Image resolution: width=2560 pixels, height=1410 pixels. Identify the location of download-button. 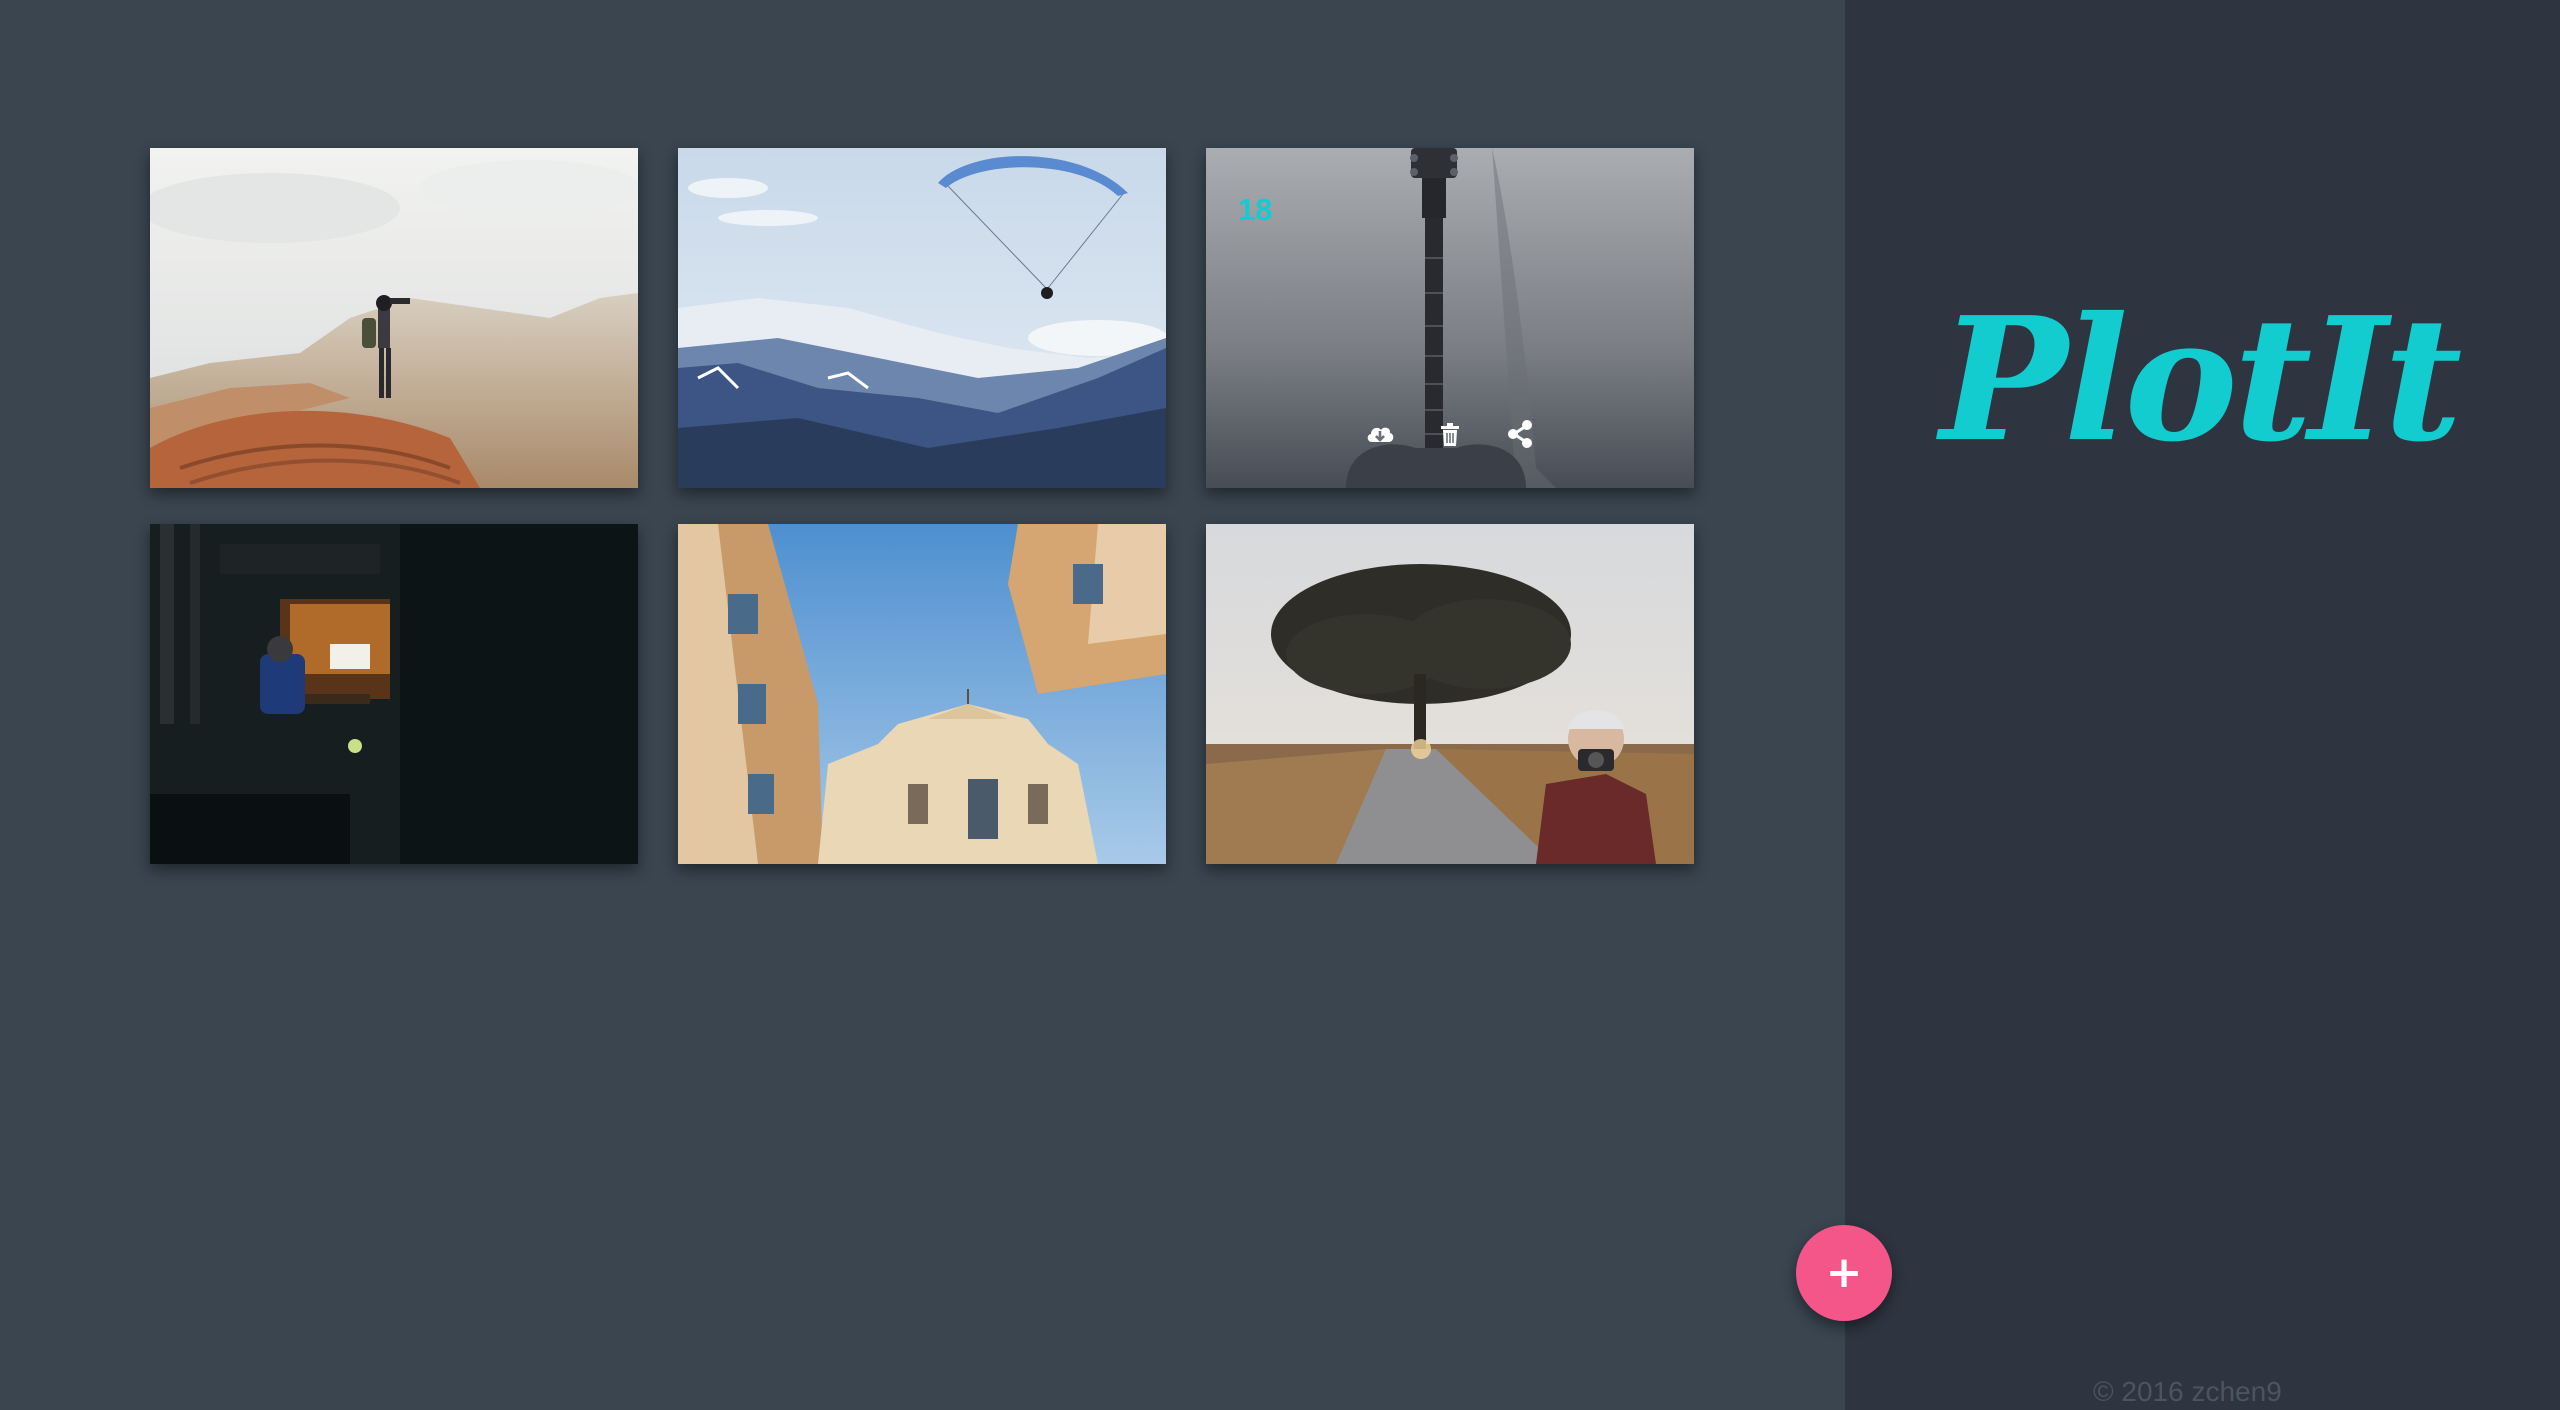
(1380, 434).